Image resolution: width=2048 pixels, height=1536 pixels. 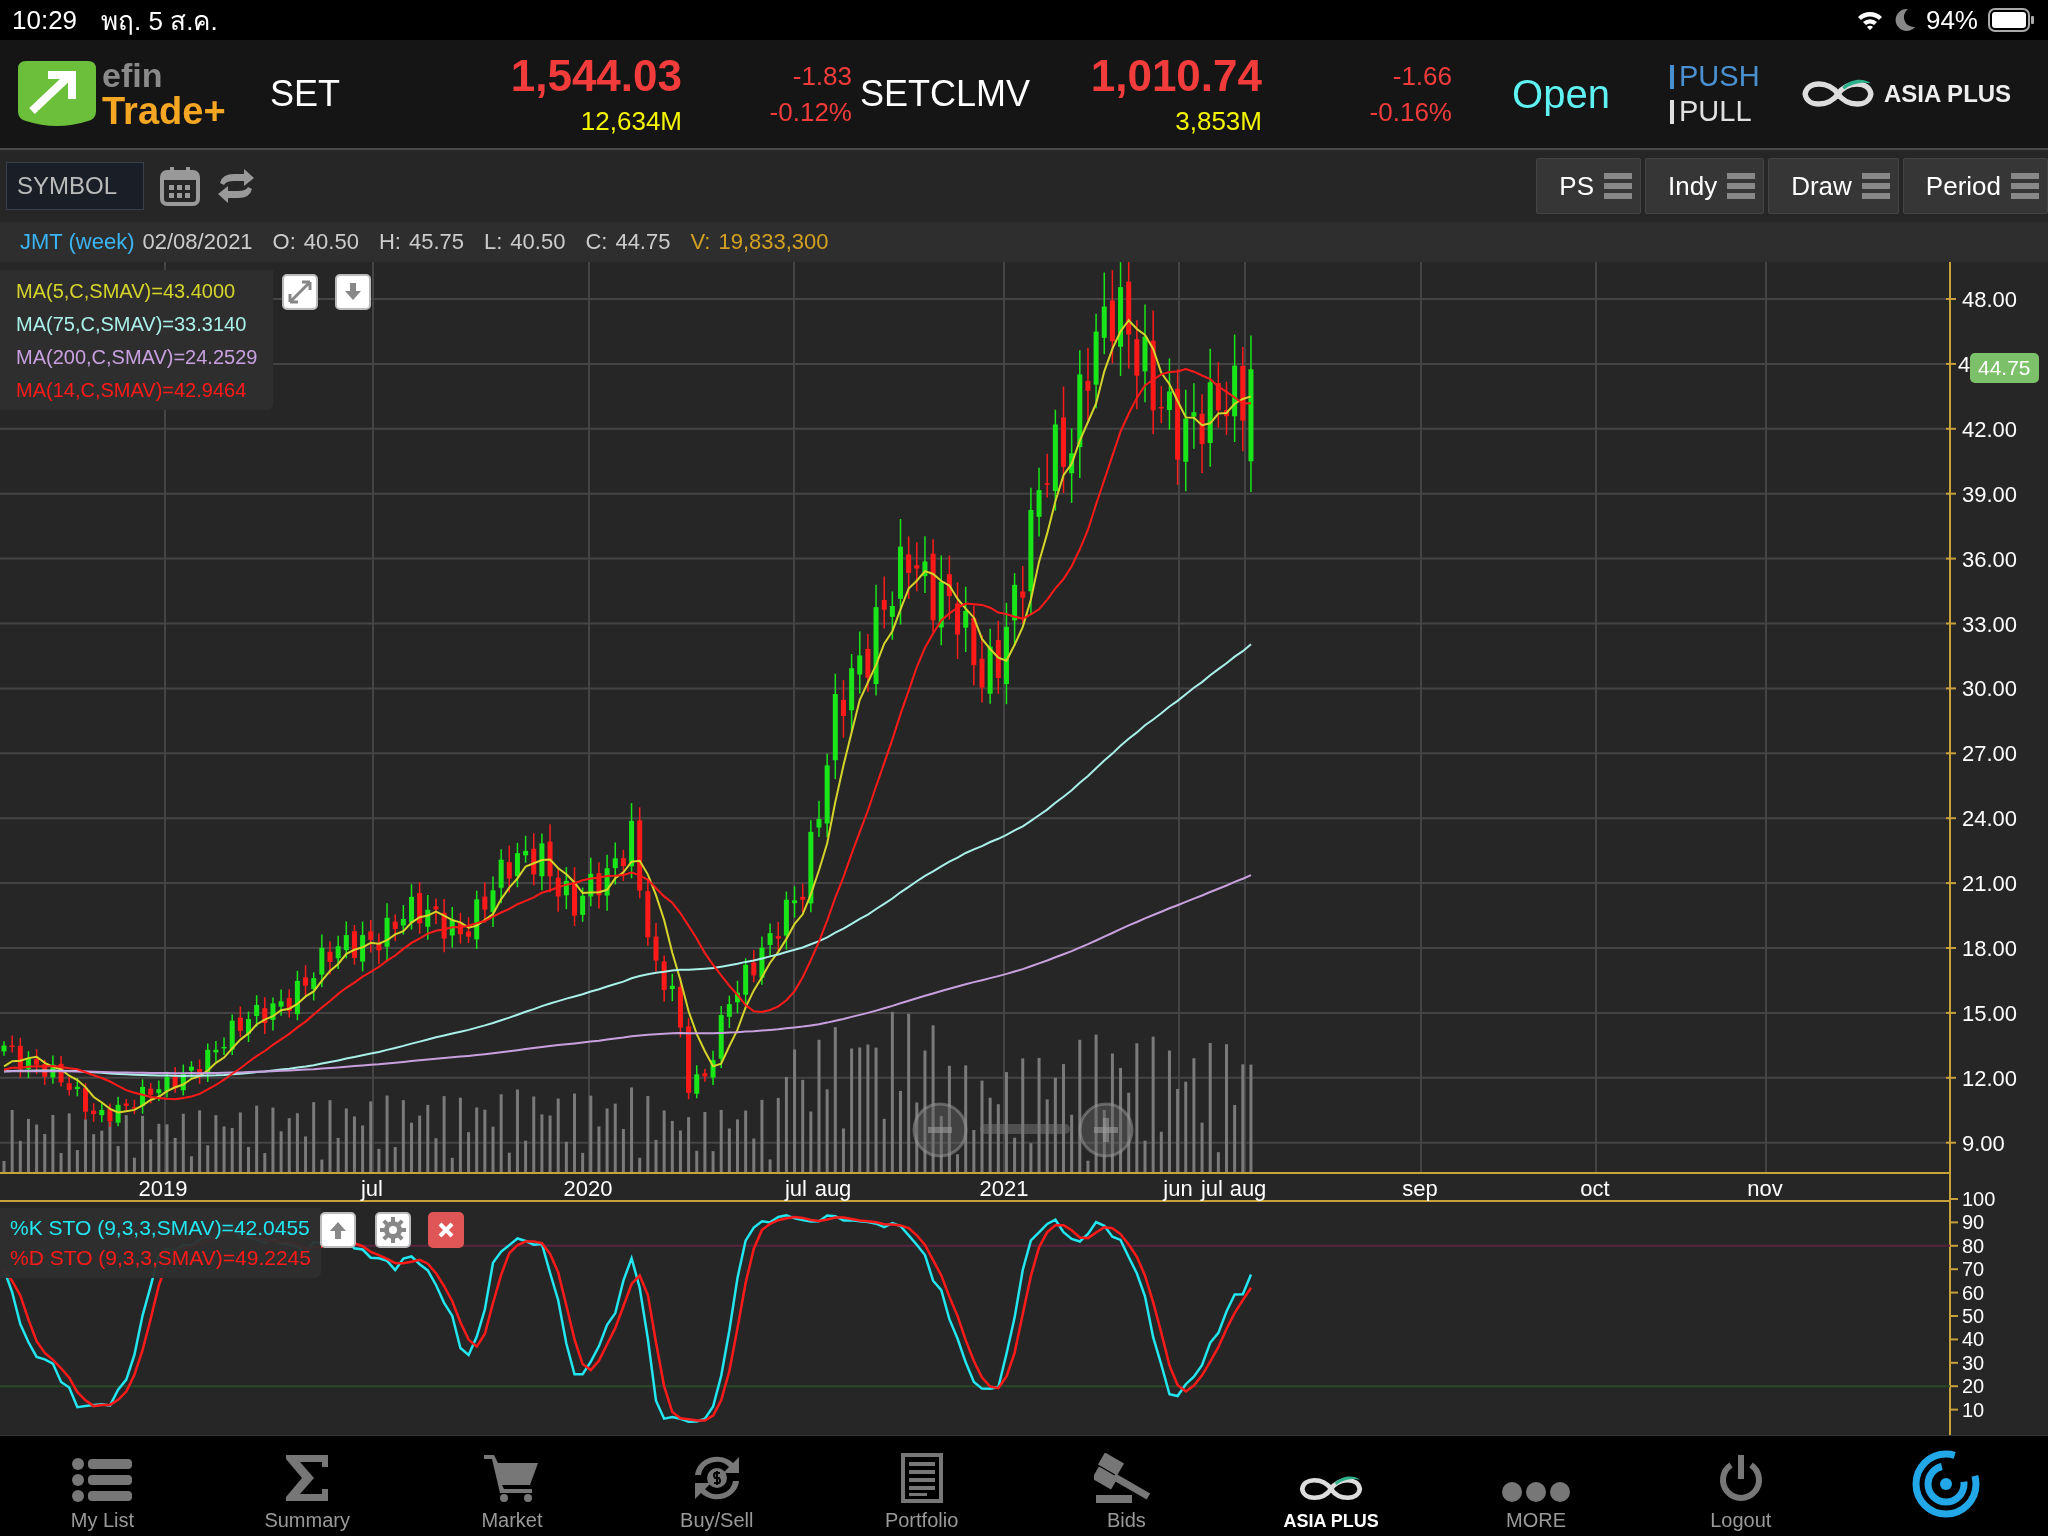 What do you see at coordinates (1964, 364) in the screenshot?
I see `price-axis-label: 4` at bounding box center [1964, 364].